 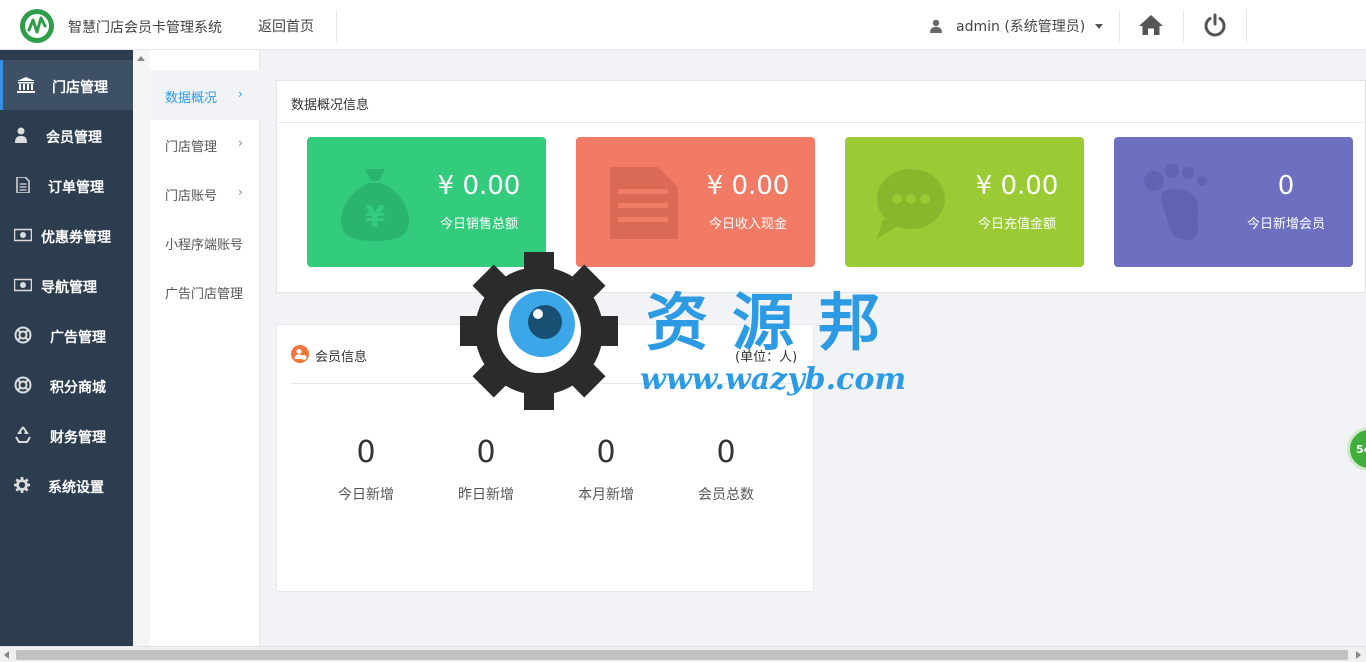 What do you see at coordinates (341, 357) in the screenshot?
I see `member-title: 会员信息` at bounding box center [341, 357].